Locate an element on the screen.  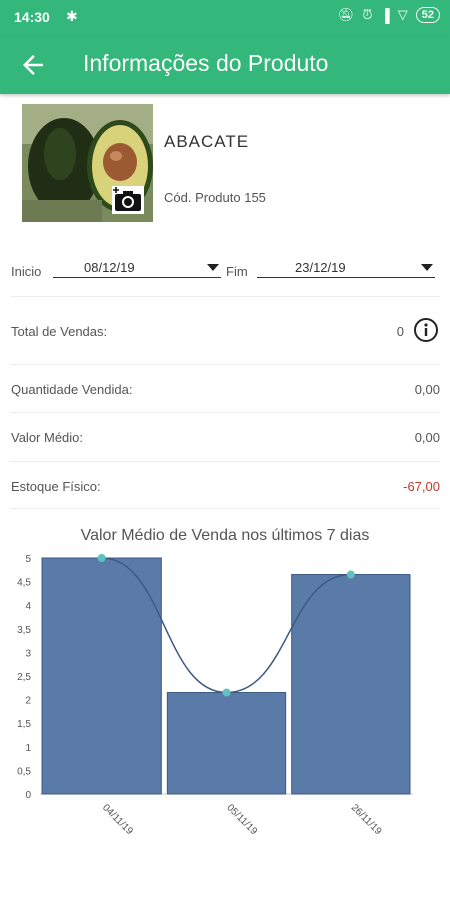
camera-icon is located at coordinates (128, 200).